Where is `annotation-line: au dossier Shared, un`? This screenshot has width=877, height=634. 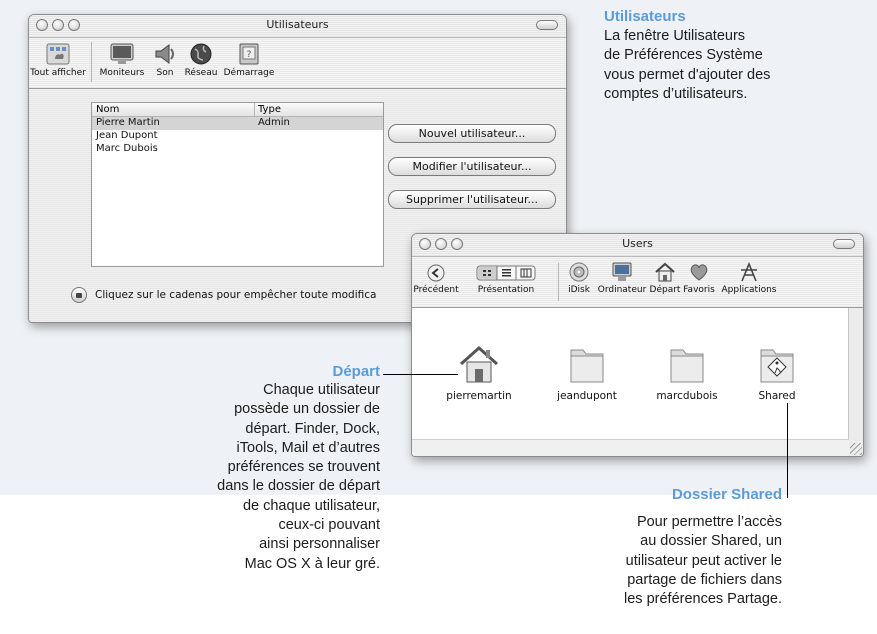
annotation-line: au dossier Shared, un is located at coordinates (711, 541).